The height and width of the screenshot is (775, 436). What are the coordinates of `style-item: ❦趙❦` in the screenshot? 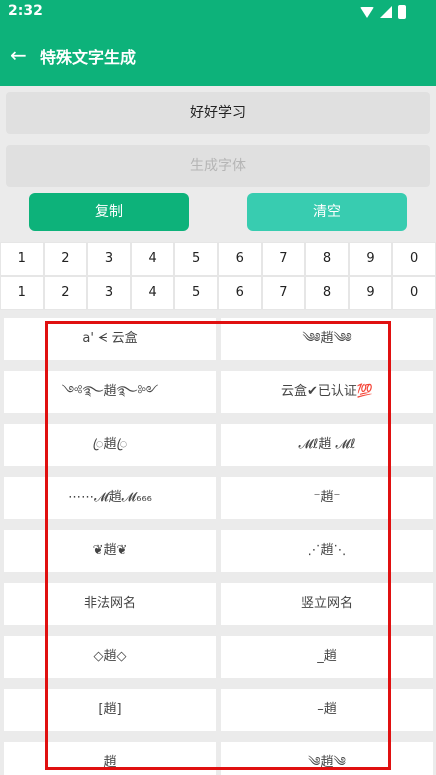 It's located at (110, 551).